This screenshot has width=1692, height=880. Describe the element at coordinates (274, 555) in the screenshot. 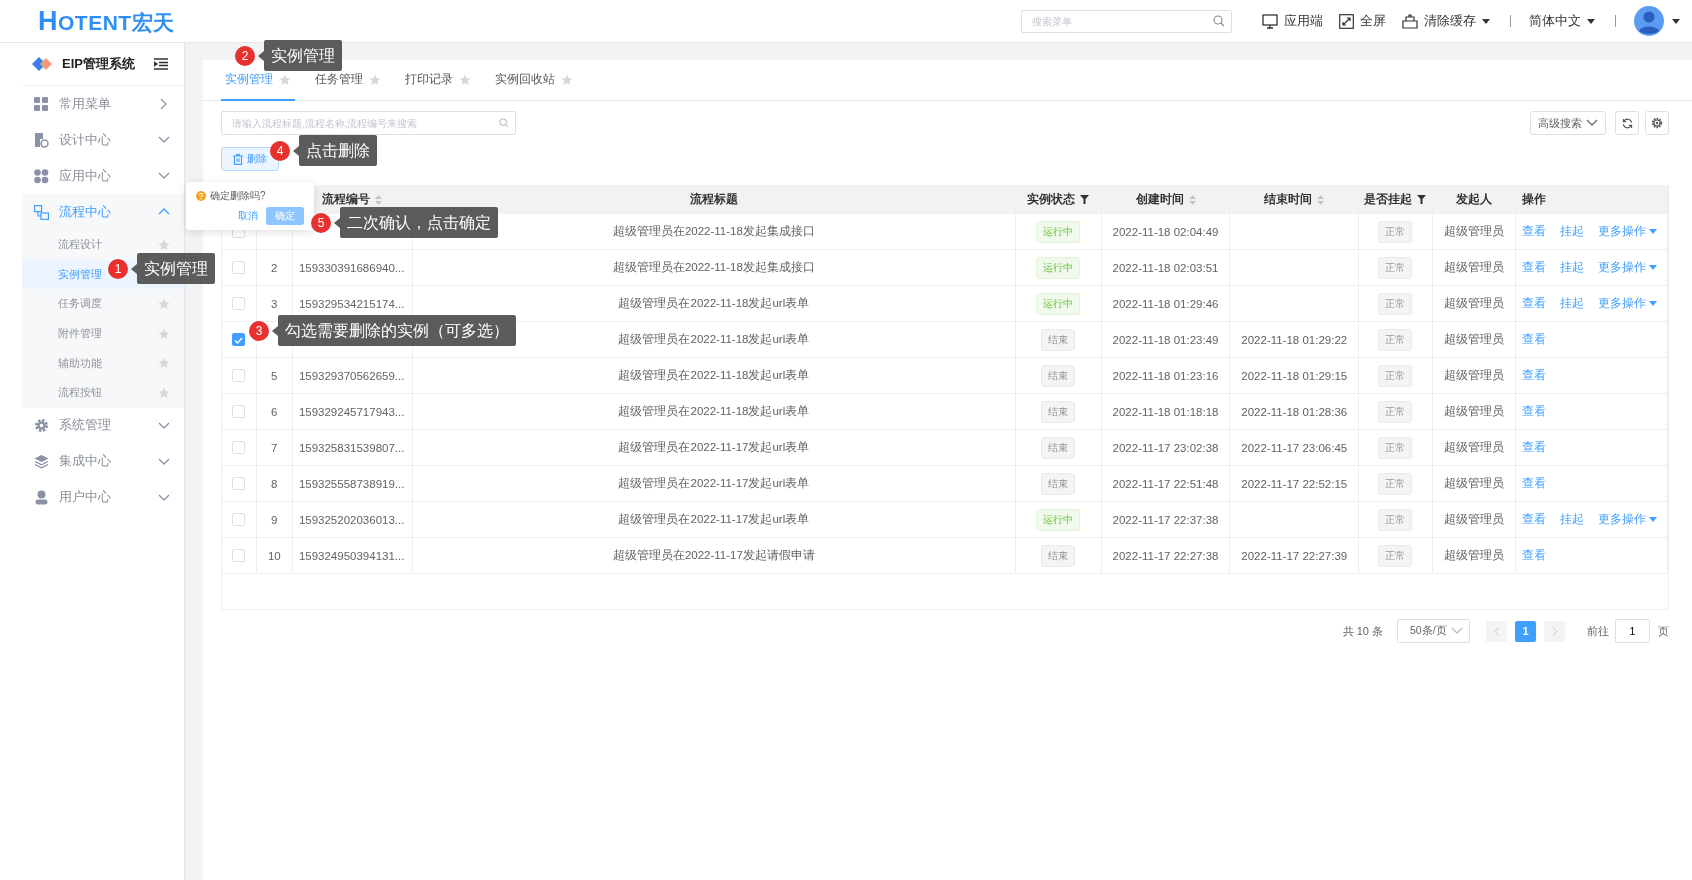

I see `row-number: 10` at that location.